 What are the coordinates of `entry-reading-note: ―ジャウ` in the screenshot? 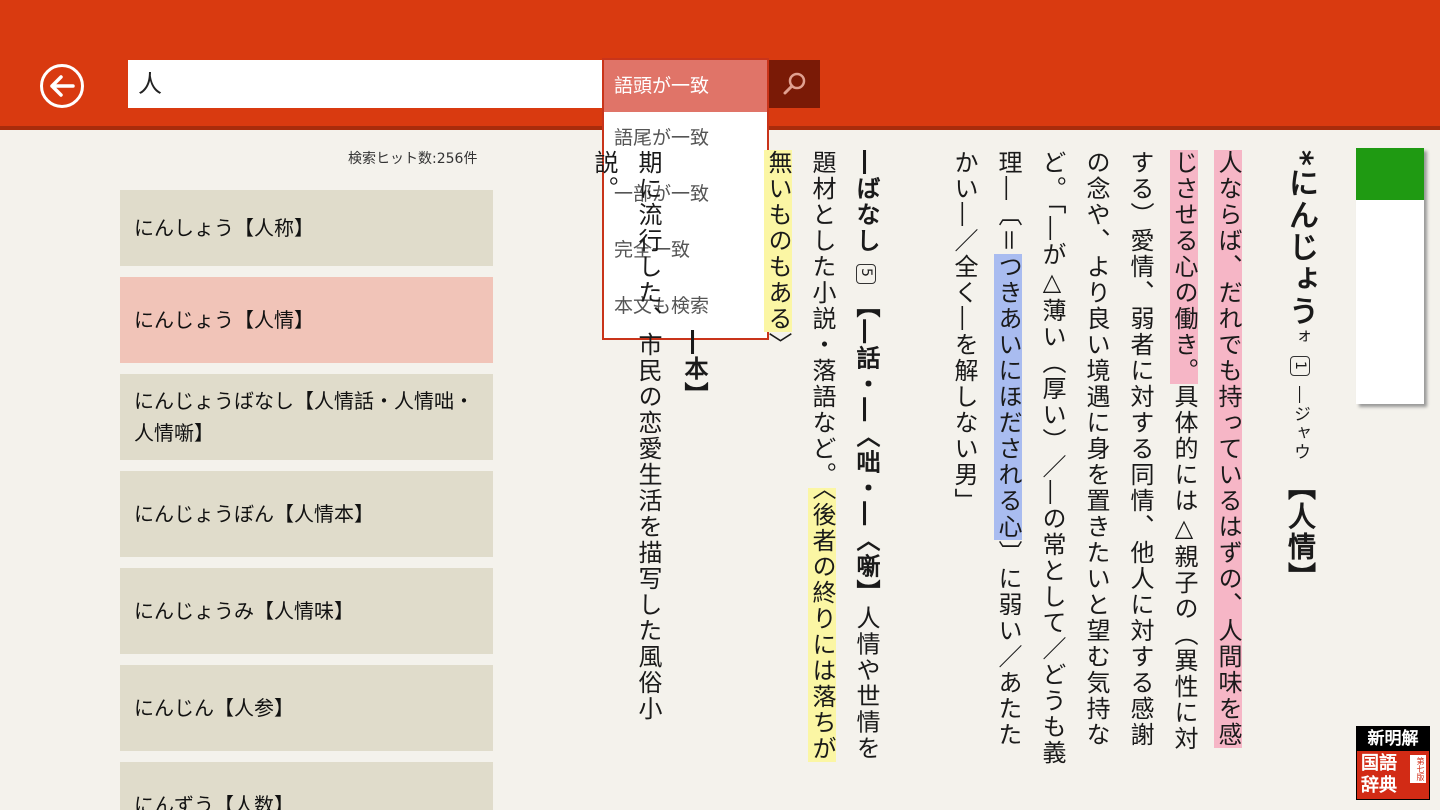 It's located at (1300, 423).